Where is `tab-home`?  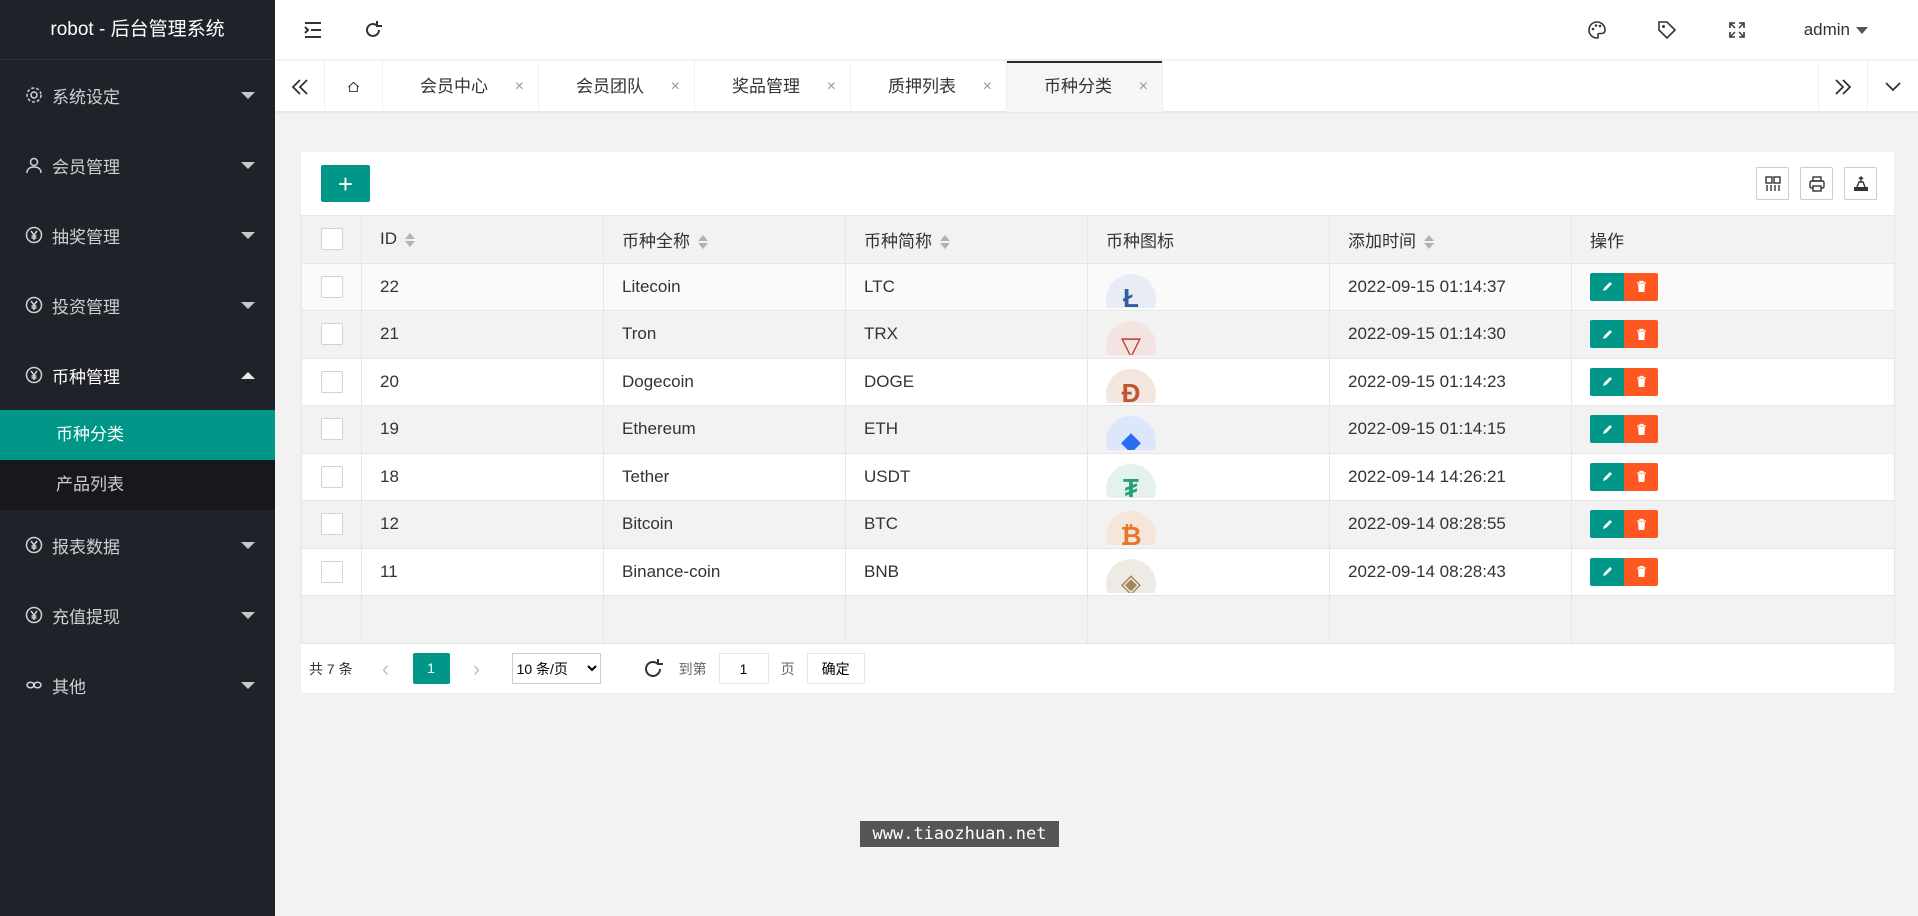
tab-home is located at coordinates (354, 86).